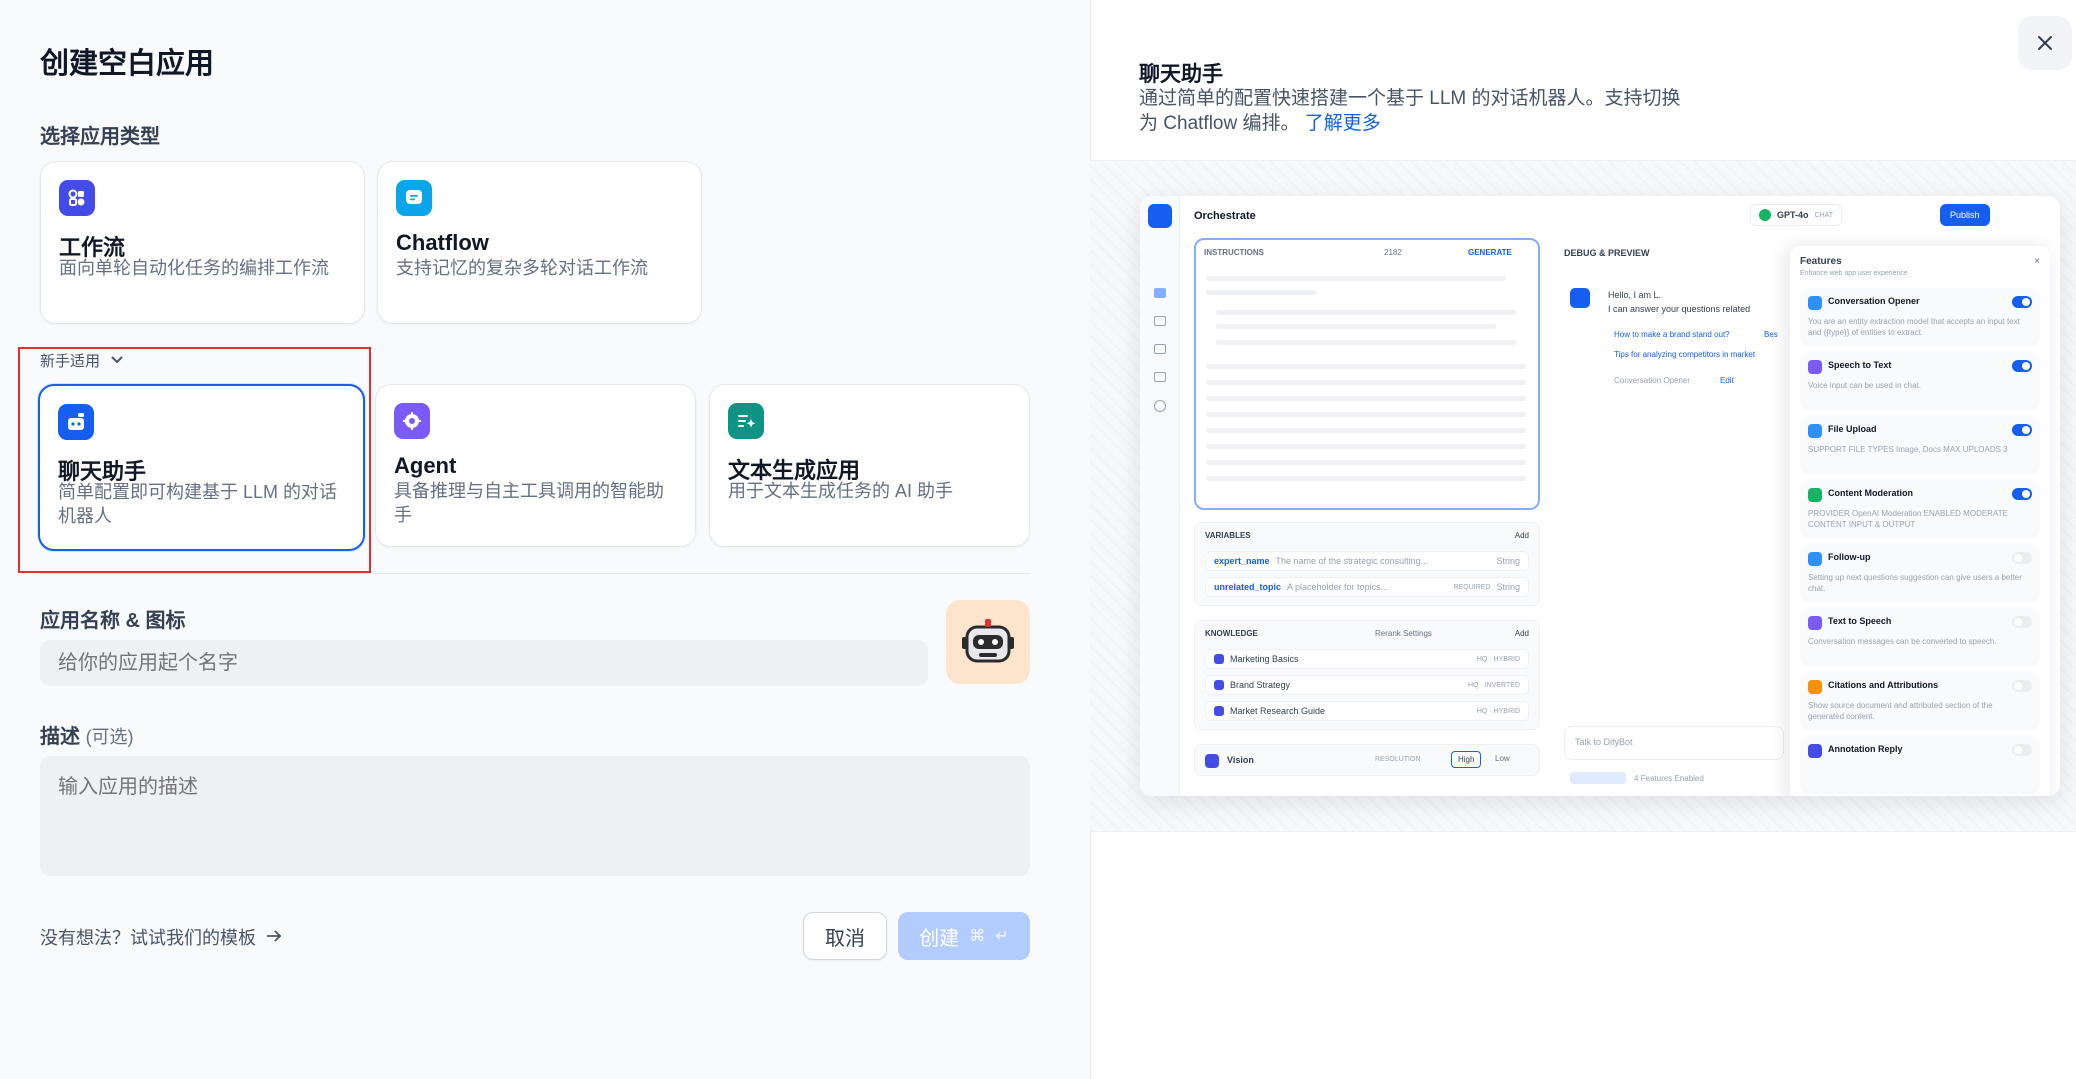 This screenshot has height=1079, width=2076. What do you see at coordinates (1234, 252) in the screenshot?
I see `mock-instructions-label: INSTRUCTIONS` at bounding box center [1234, 252].